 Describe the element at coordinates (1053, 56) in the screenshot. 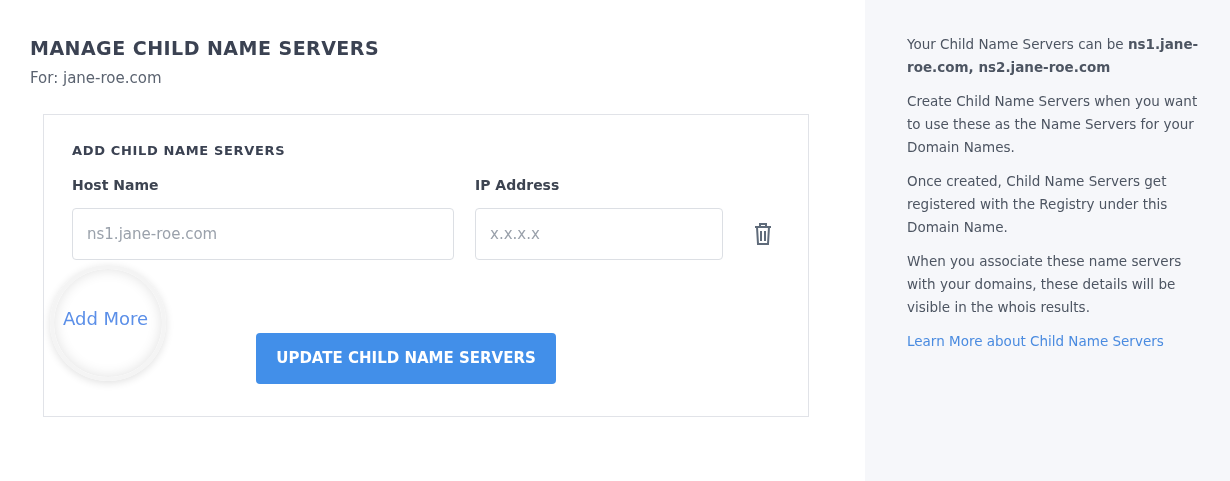

I see `info-paragraph: Your Child Name Servers can be ns1.jane-roe.com, ns2.jane-roe.com` at that location.